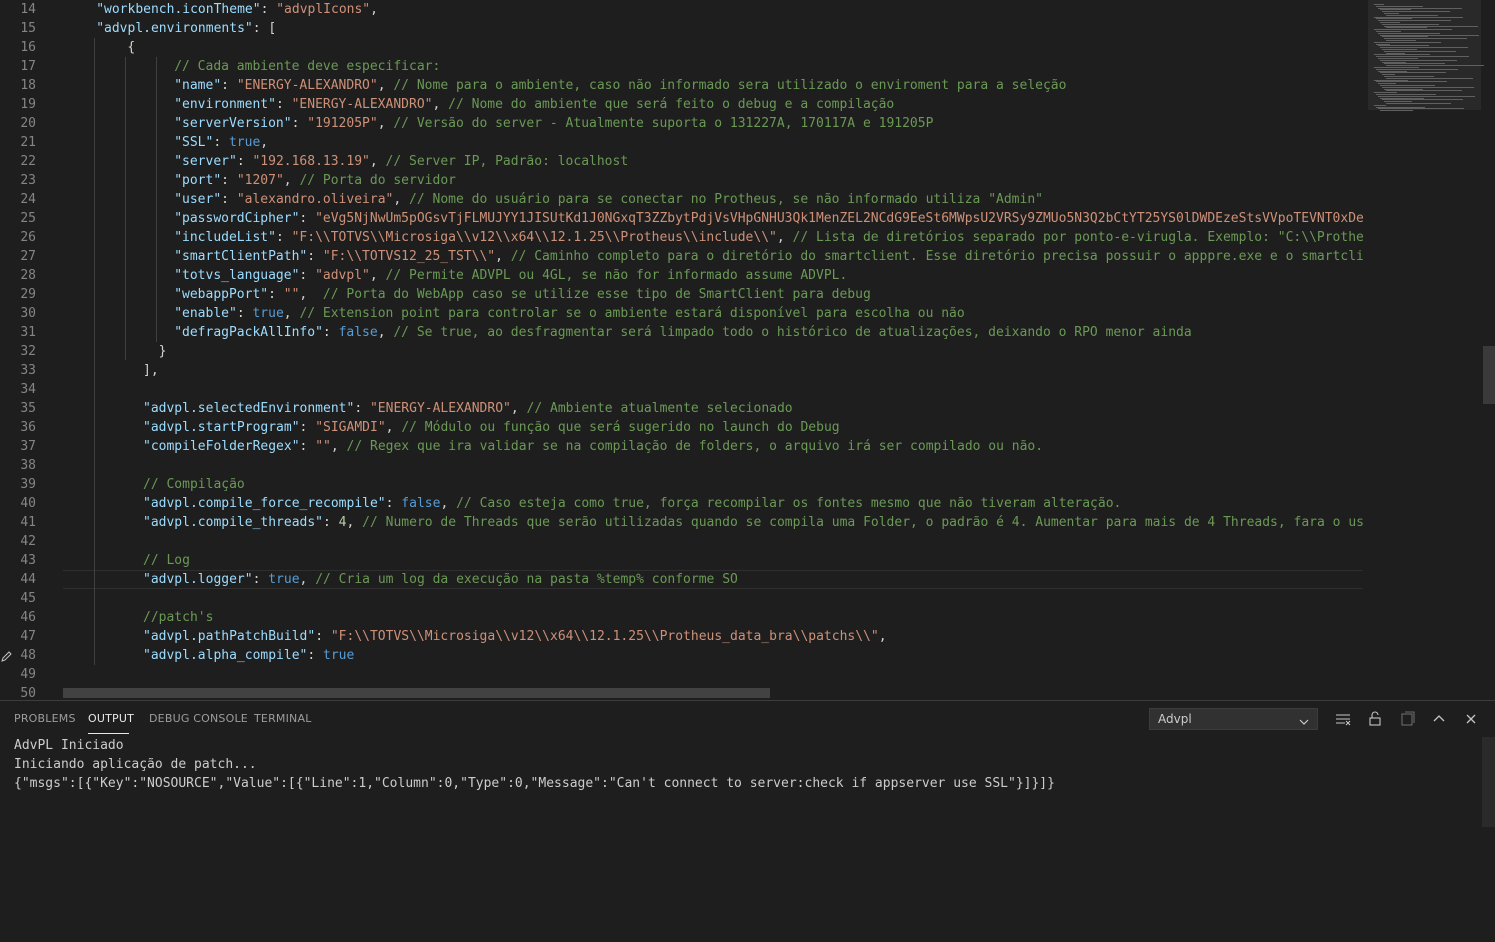 The height and width of the screenshot is (942, 1495). I want to click on line-number: 34, so click(28, 389).